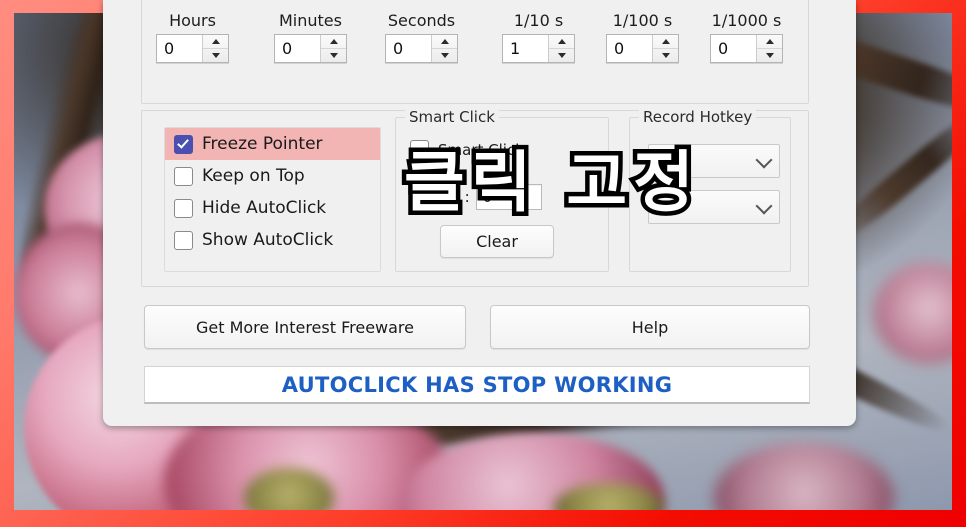  What do you see at coordinates (305, 327) in the screenshot?
I see `get-more-freeware-button: Get More Interest Freeware` at bounding box center [305, 327].